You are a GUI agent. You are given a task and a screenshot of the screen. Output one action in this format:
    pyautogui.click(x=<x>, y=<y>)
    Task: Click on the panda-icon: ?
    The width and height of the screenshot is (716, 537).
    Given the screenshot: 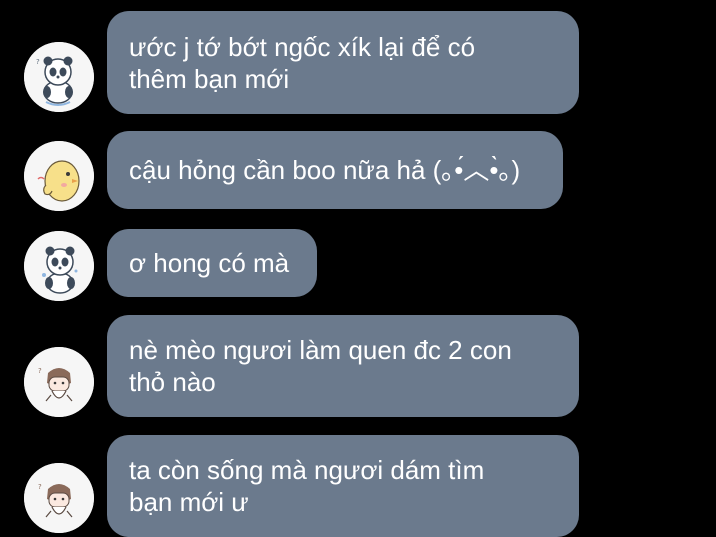 What is the action you would take?
    pyautogui.click(x=59, y=77)
    